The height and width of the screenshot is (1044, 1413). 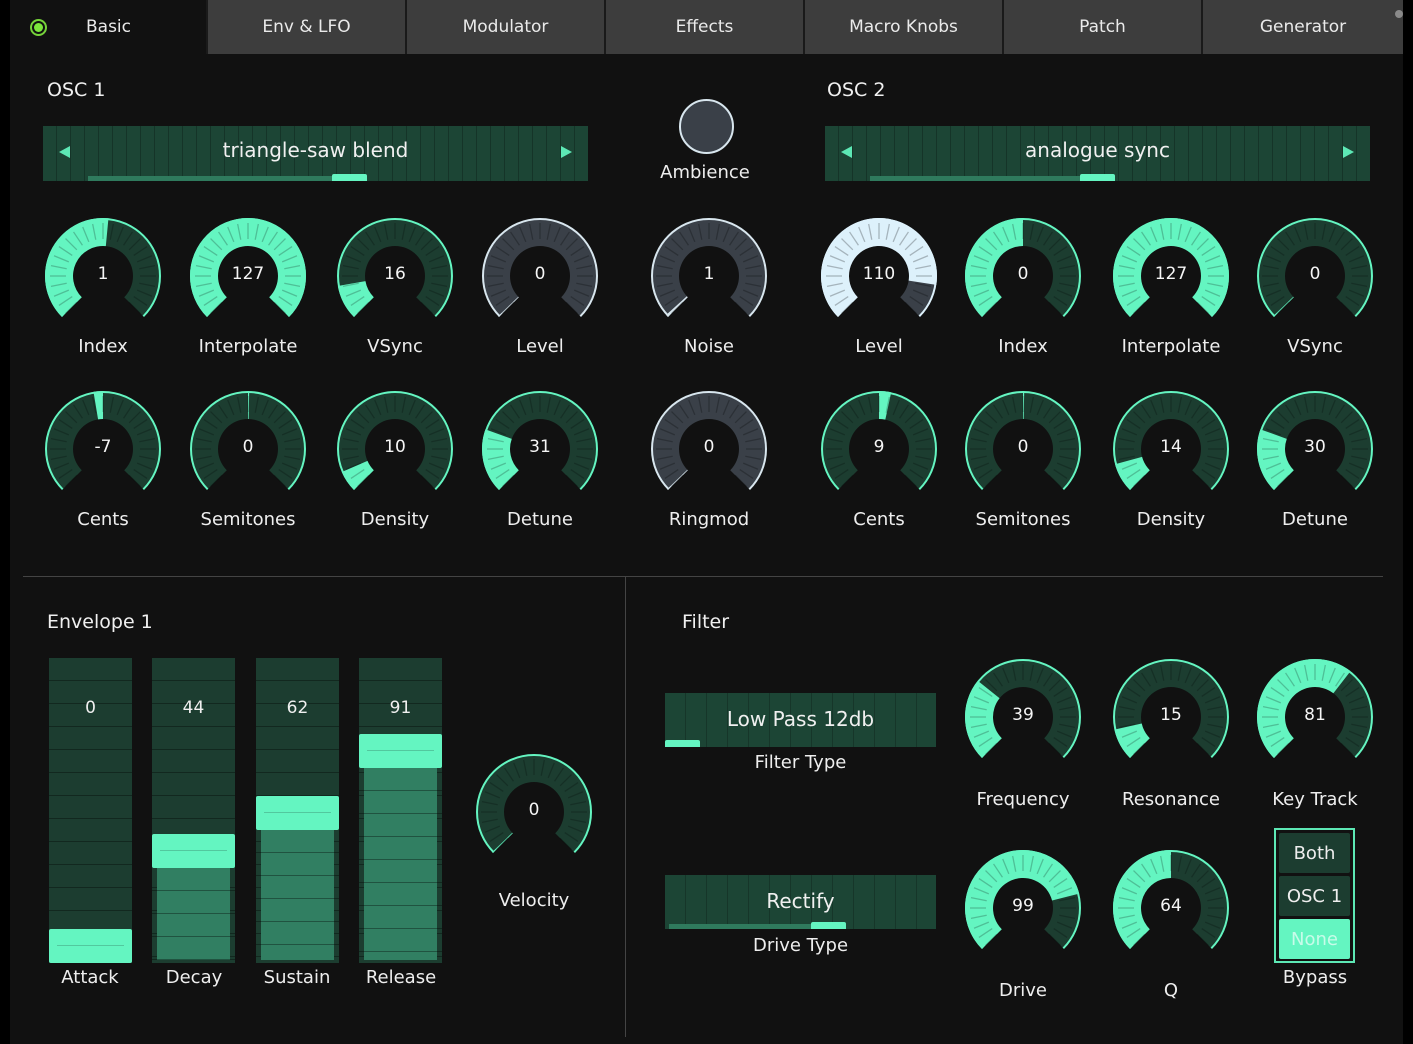 I want to click on osc1-vsync-knob: 16 VSync, so click(x=395, y=291).